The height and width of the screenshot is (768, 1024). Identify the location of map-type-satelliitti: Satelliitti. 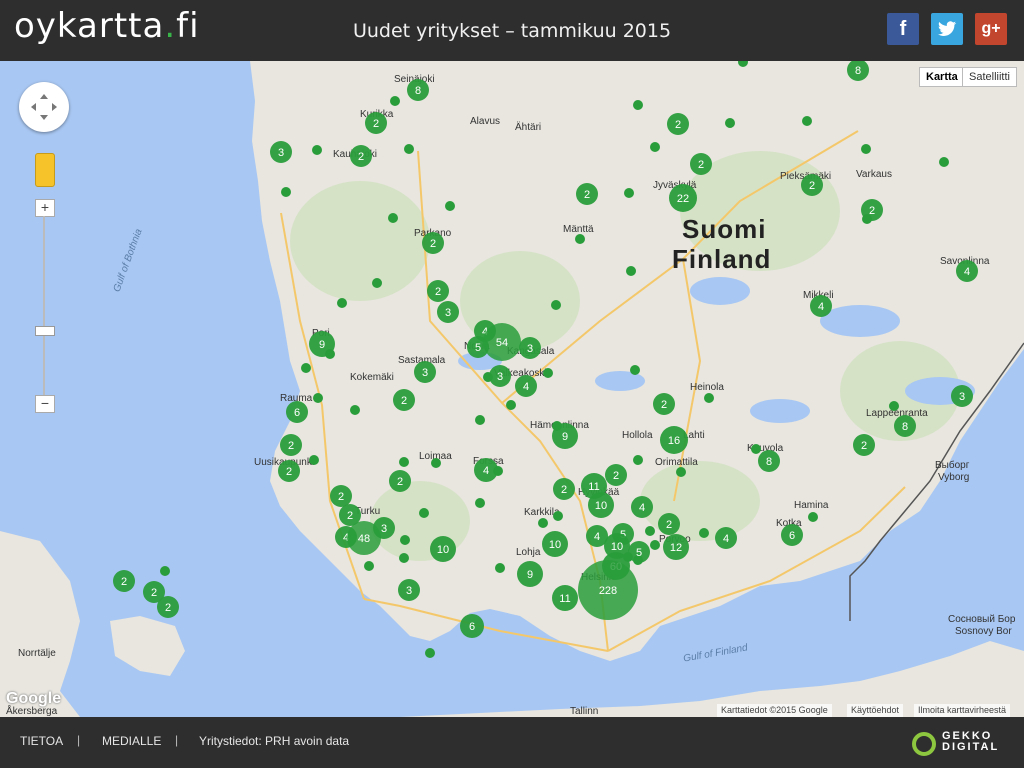
(989, 77).